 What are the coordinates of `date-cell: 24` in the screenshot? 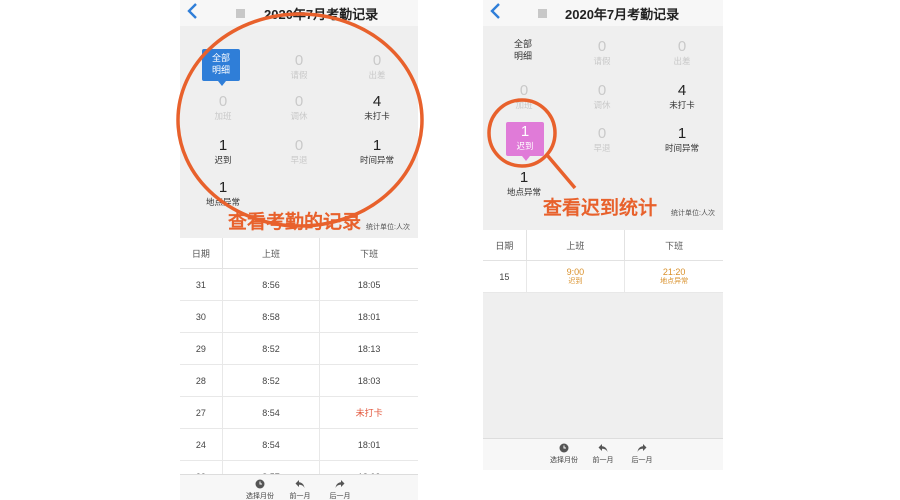 It's located at (201, 444).